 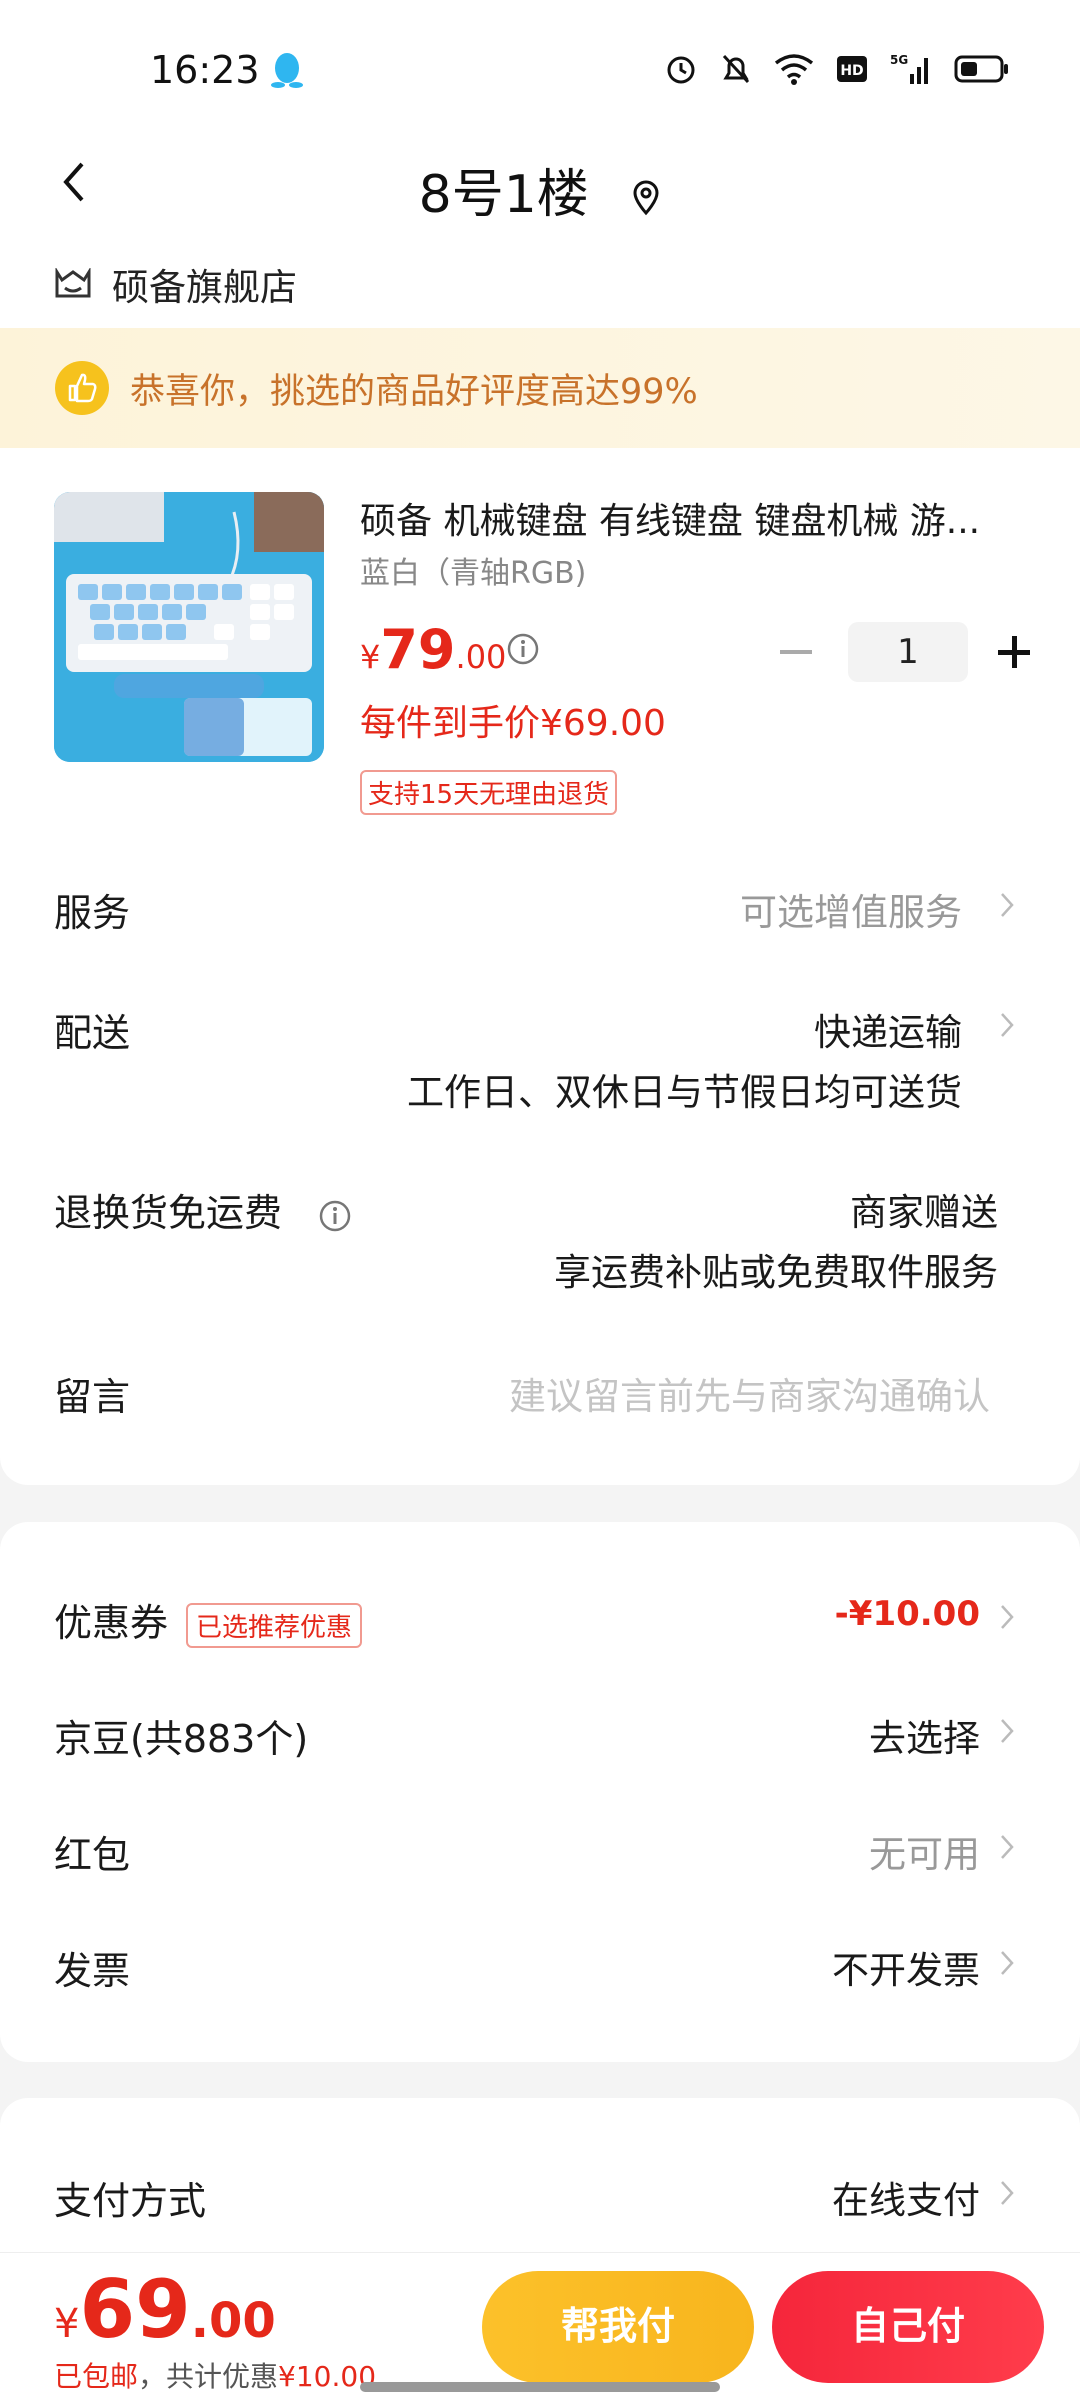 I want to click on total-decimal: .00, so click(x=233, y=2321).